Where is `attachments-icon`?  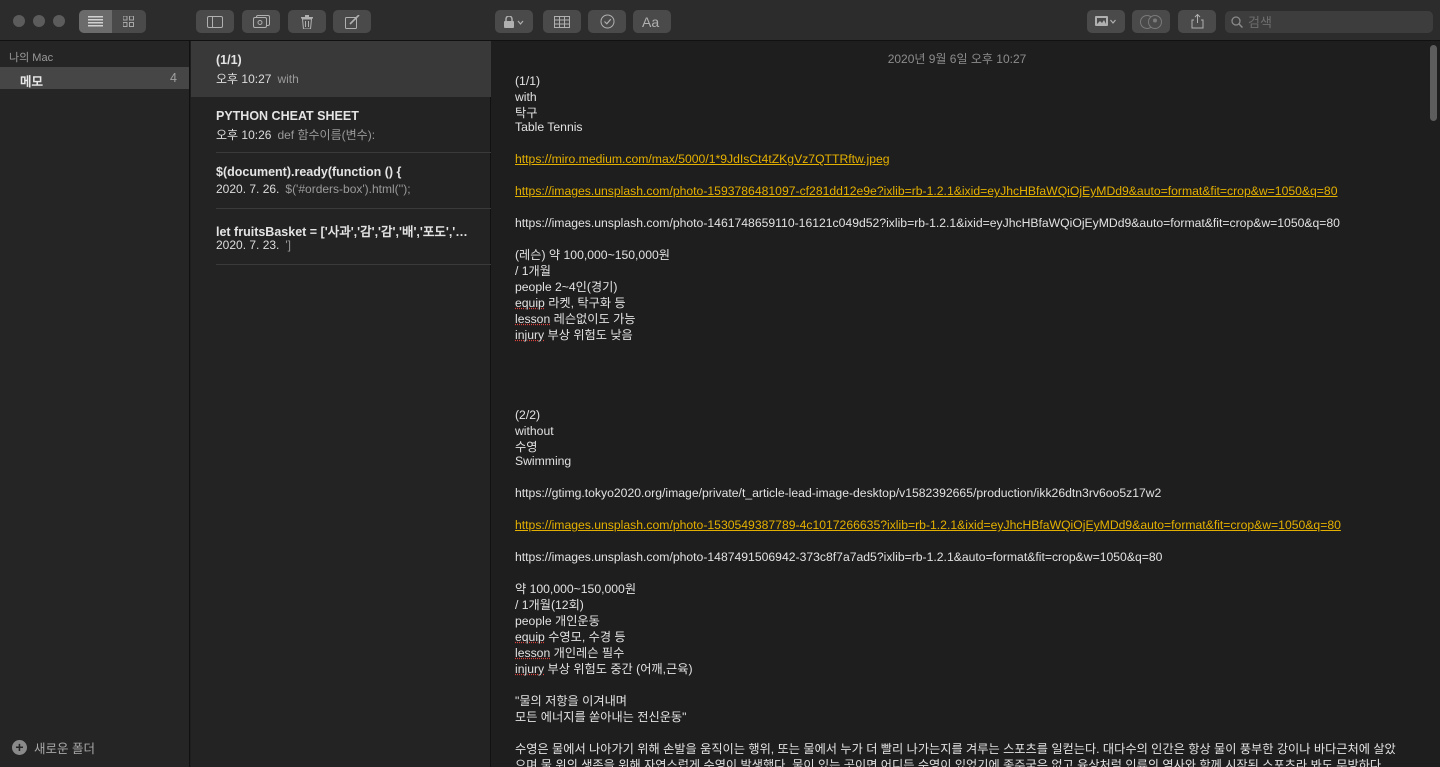
attachments-icon is located at coordinates (261, 21).